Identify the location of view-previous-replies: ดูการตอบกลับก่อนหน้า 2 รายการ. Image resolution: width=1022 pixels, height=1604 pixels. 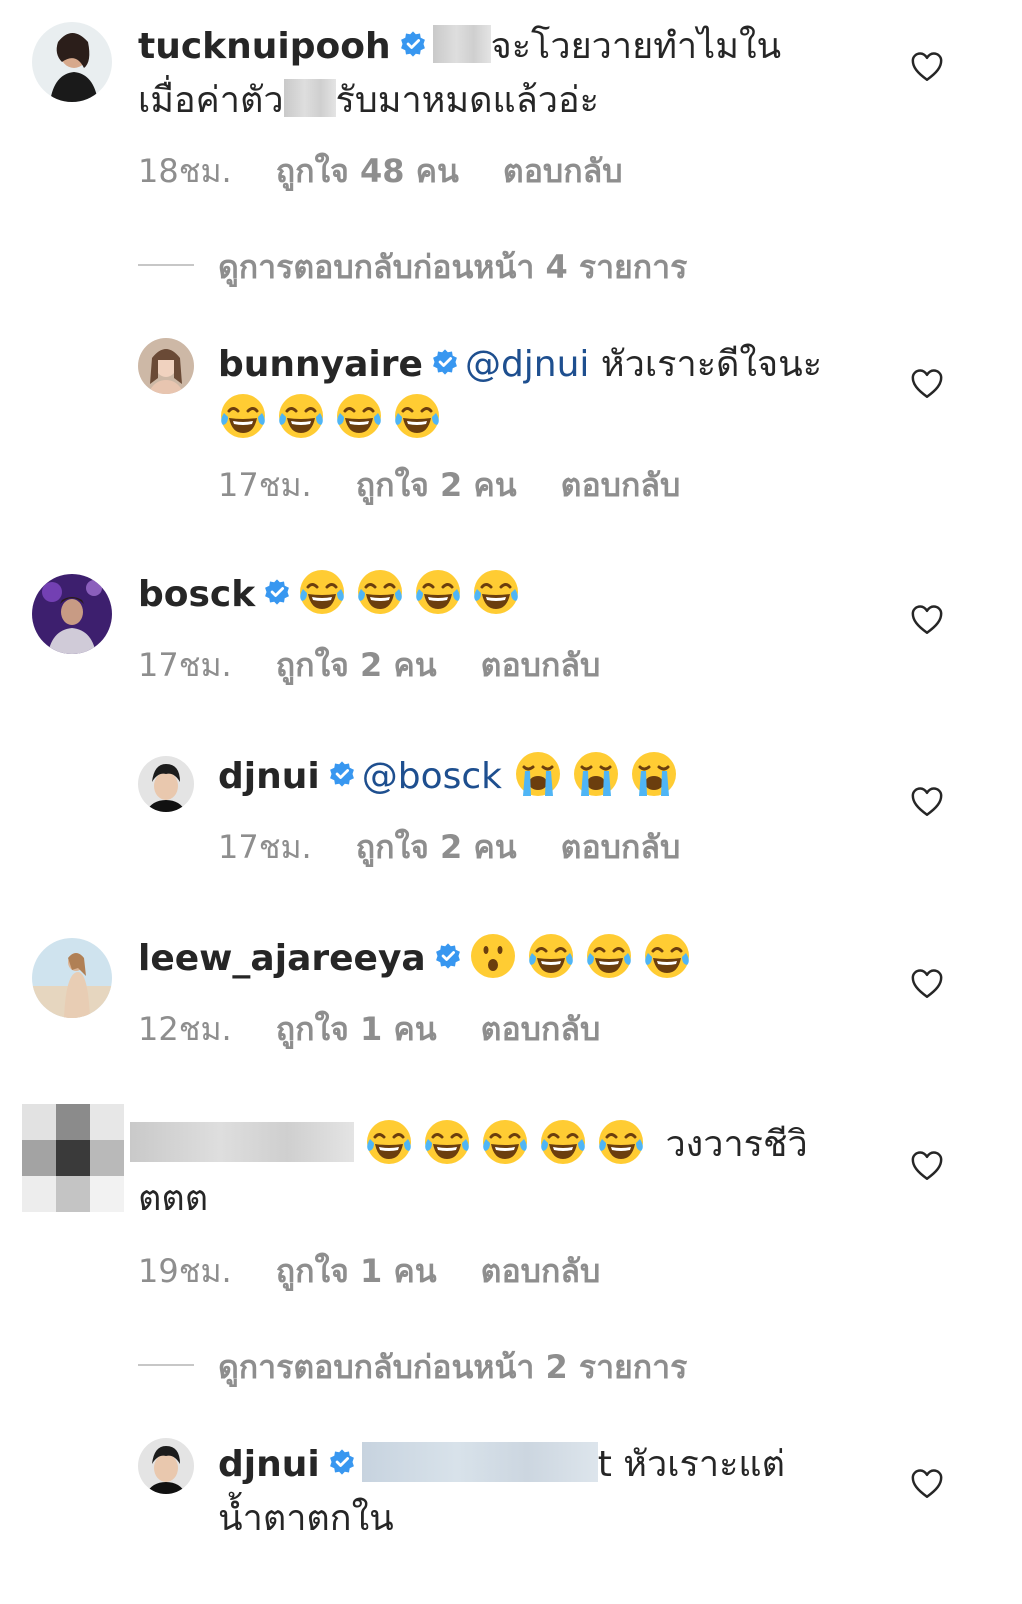
(412, 1367).